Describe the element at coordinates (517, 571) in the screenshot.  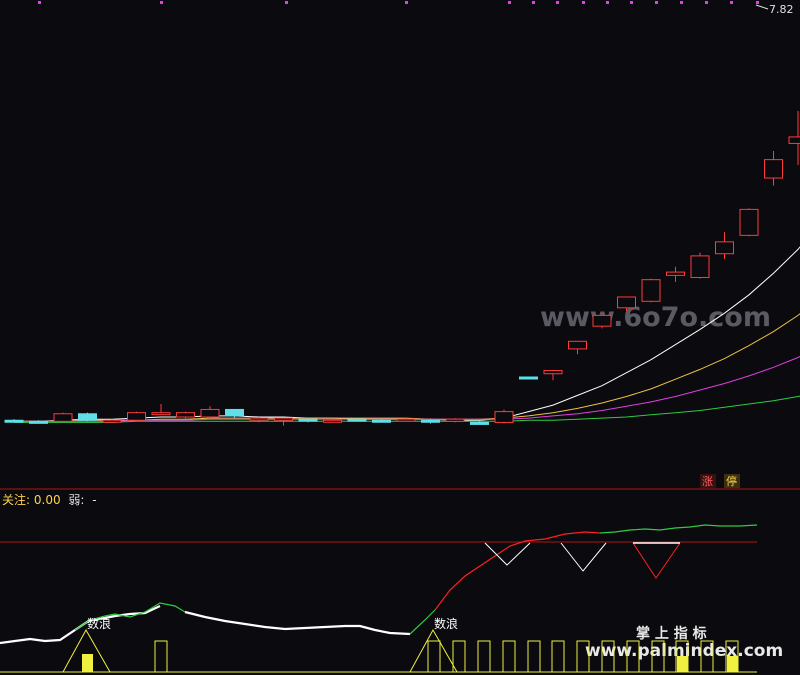
I see `oscillator-red-segment` at that location.